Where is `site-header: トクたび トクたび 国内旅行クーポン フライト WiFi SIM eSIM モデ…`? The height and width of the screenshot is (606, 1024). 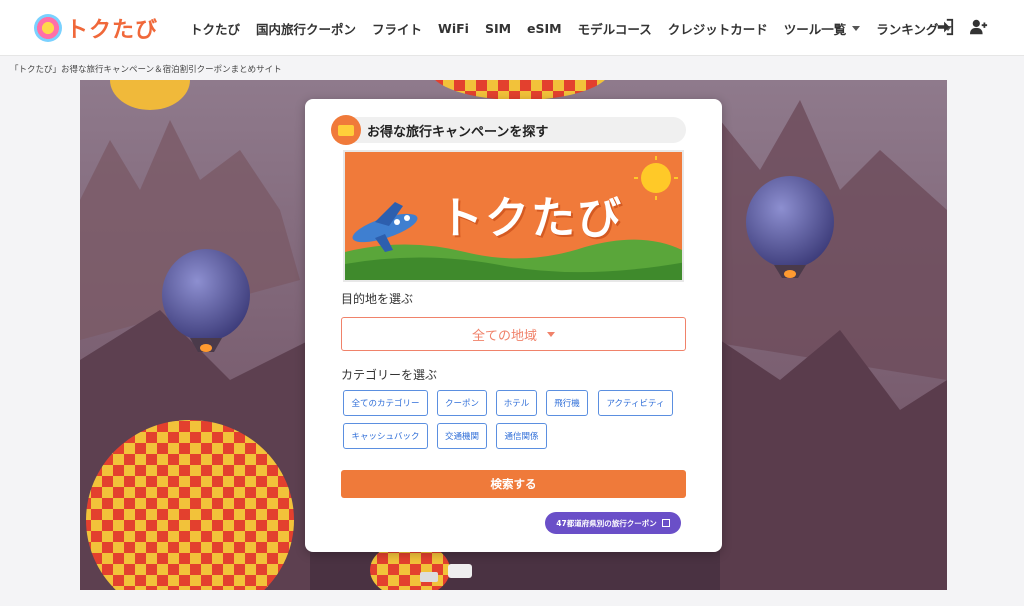
site-header: トクたび トクたび 国内旅行クーポン フライト WiFi SIM eSIM モデ… is located at coordinates (512, 28).